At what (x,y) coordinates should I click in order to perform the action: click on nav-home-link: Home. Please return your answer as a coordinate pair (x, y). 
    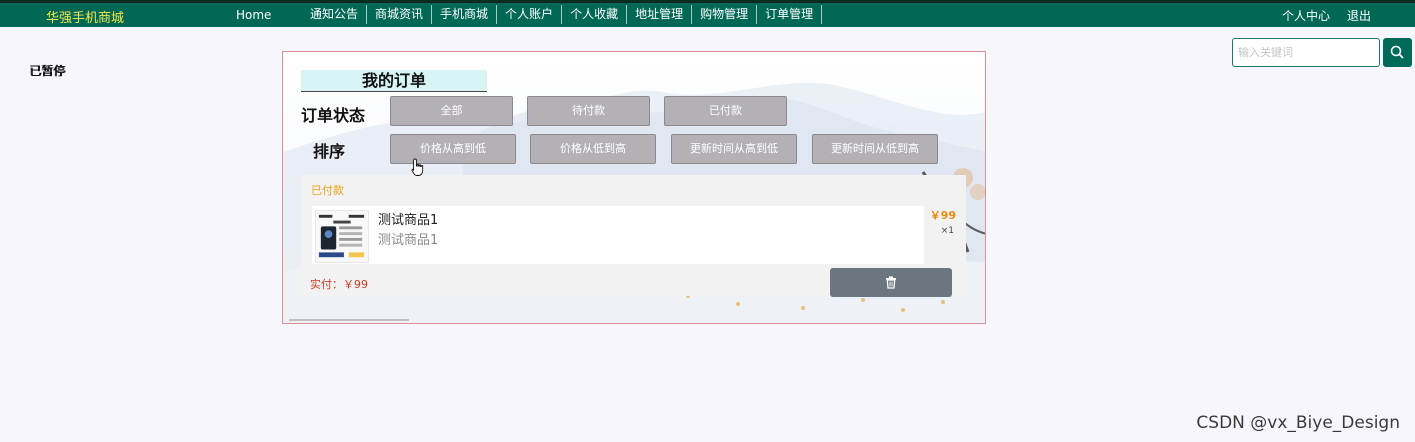
    Looking at the image, I should click on (253, 15).